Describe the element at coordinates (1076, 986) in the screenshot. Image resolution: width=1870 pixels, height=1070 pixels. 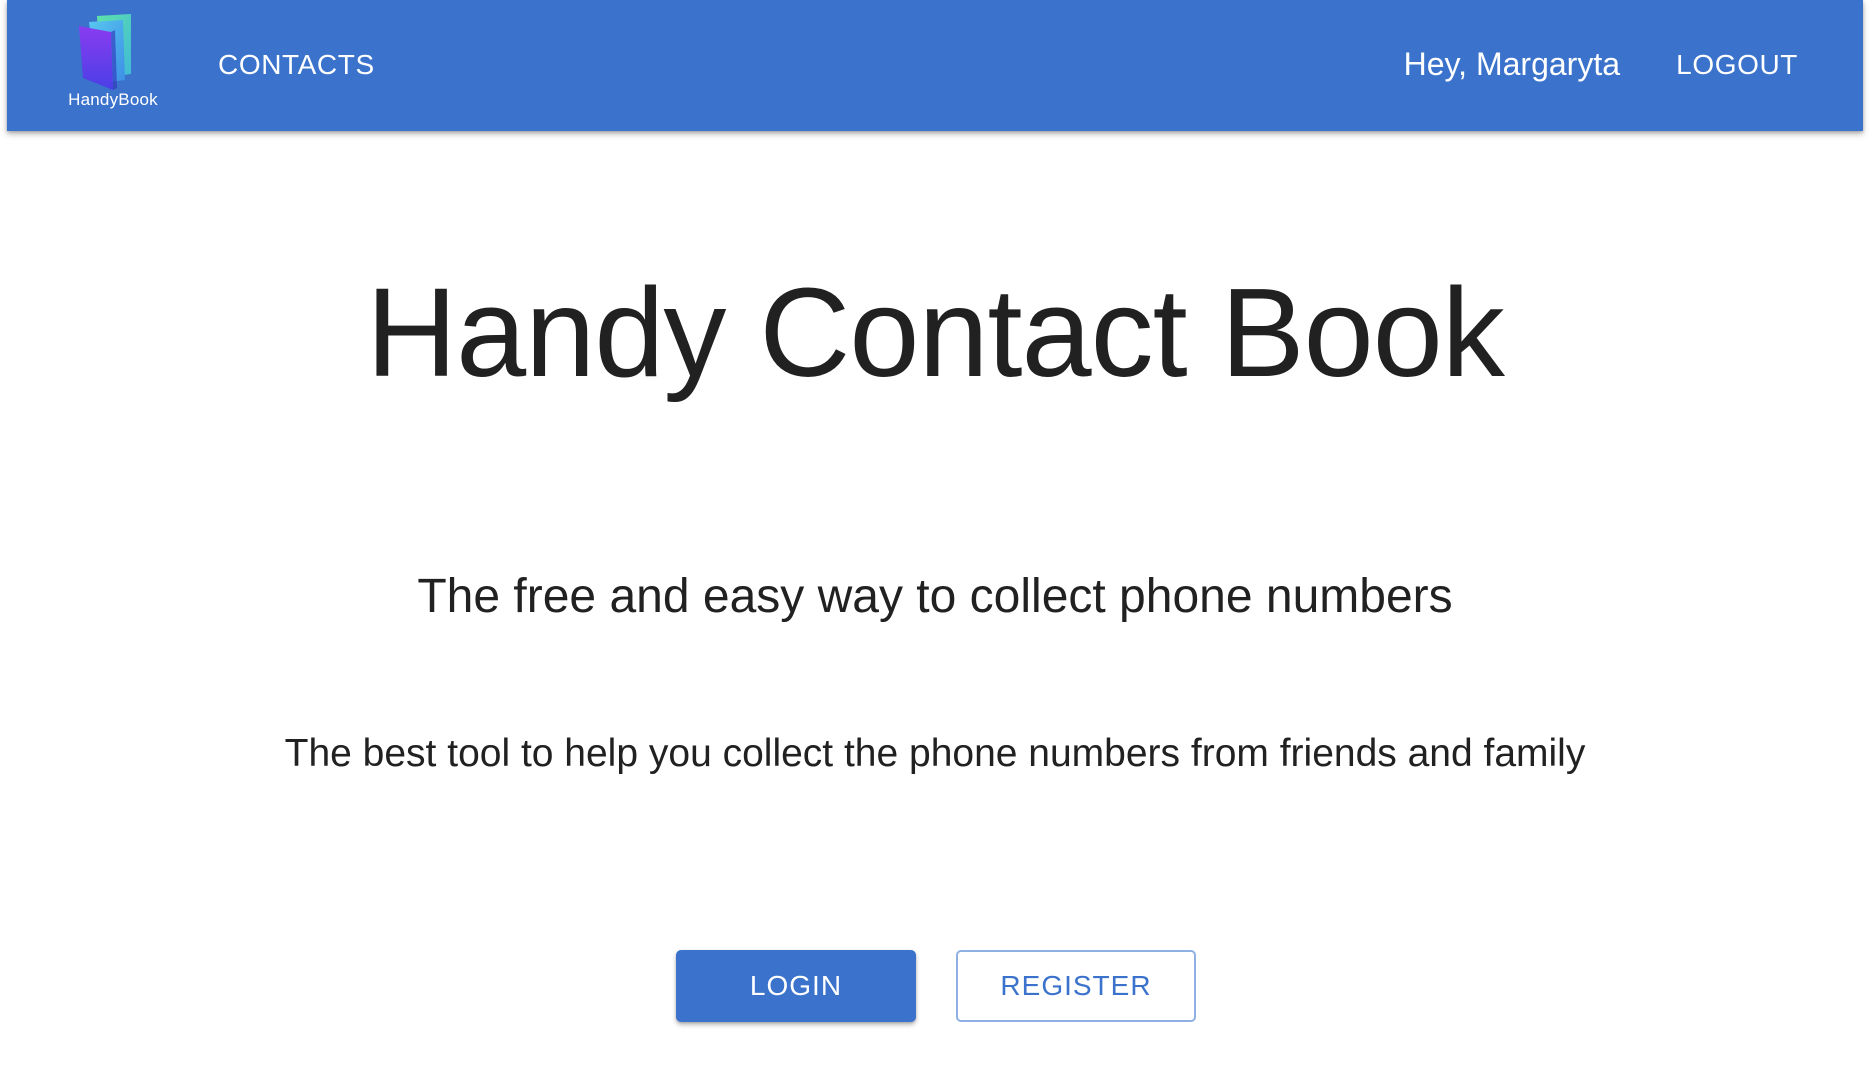
I see `register-button: REGISTER` at that location.